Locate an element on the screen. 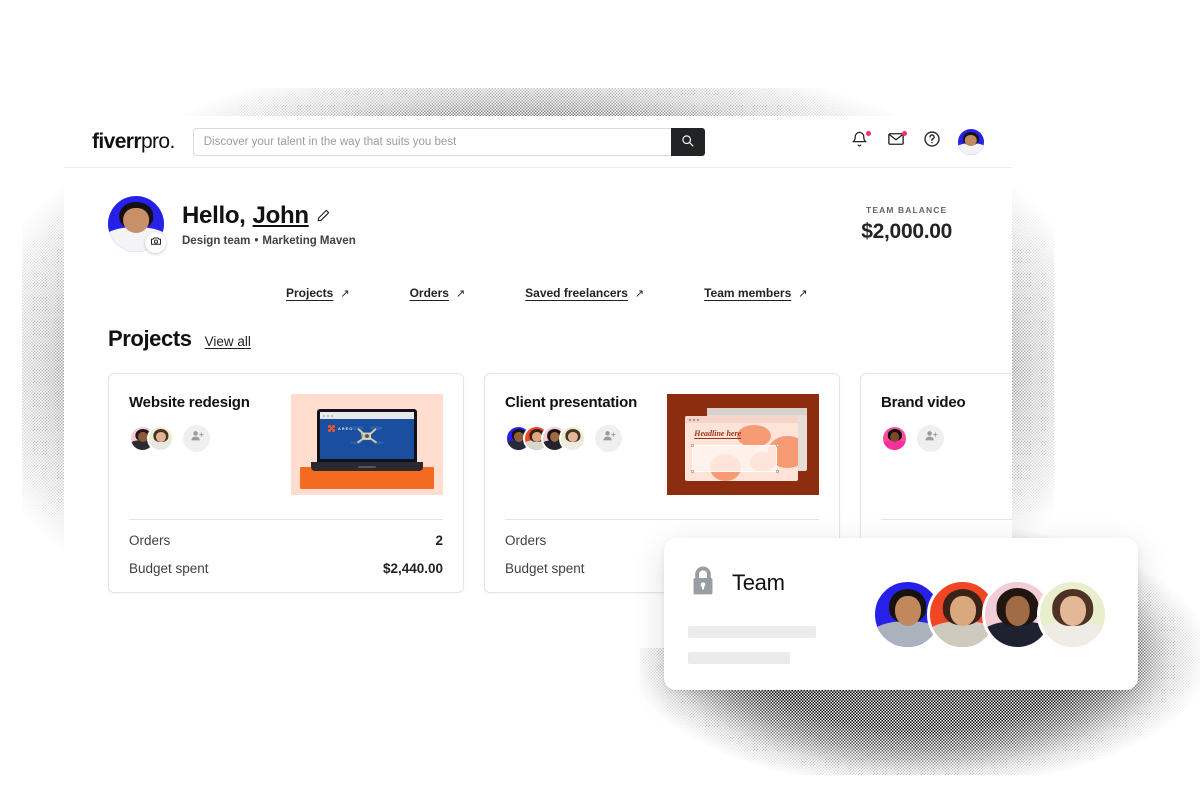 This screenshot has height=800, width=1200. quick-link-orders: Orders ↗ is located at coordinates (438, 293).